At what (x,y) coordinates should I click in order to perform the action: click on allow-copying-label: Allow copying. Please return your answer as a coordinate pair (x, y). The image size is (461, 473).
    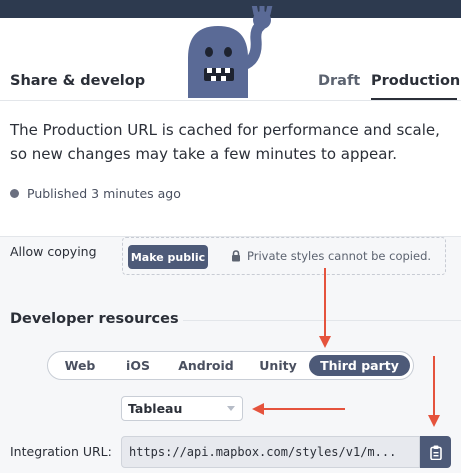
    Looking at the image, I should click on (53, 251).